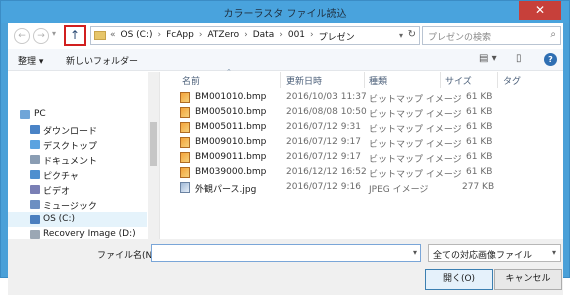 Image resolution: width=570 pixels, height=295 pixels. I want to click on jpeg-file-icon, so click(185, 187).